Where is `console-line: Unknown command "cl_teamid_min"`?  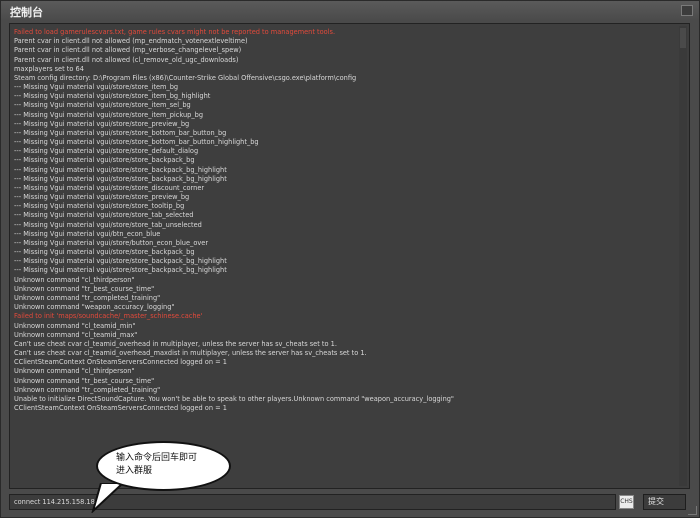 console-line: Unknown command "cl_teamid_min" is located at coordinates (75, 325).